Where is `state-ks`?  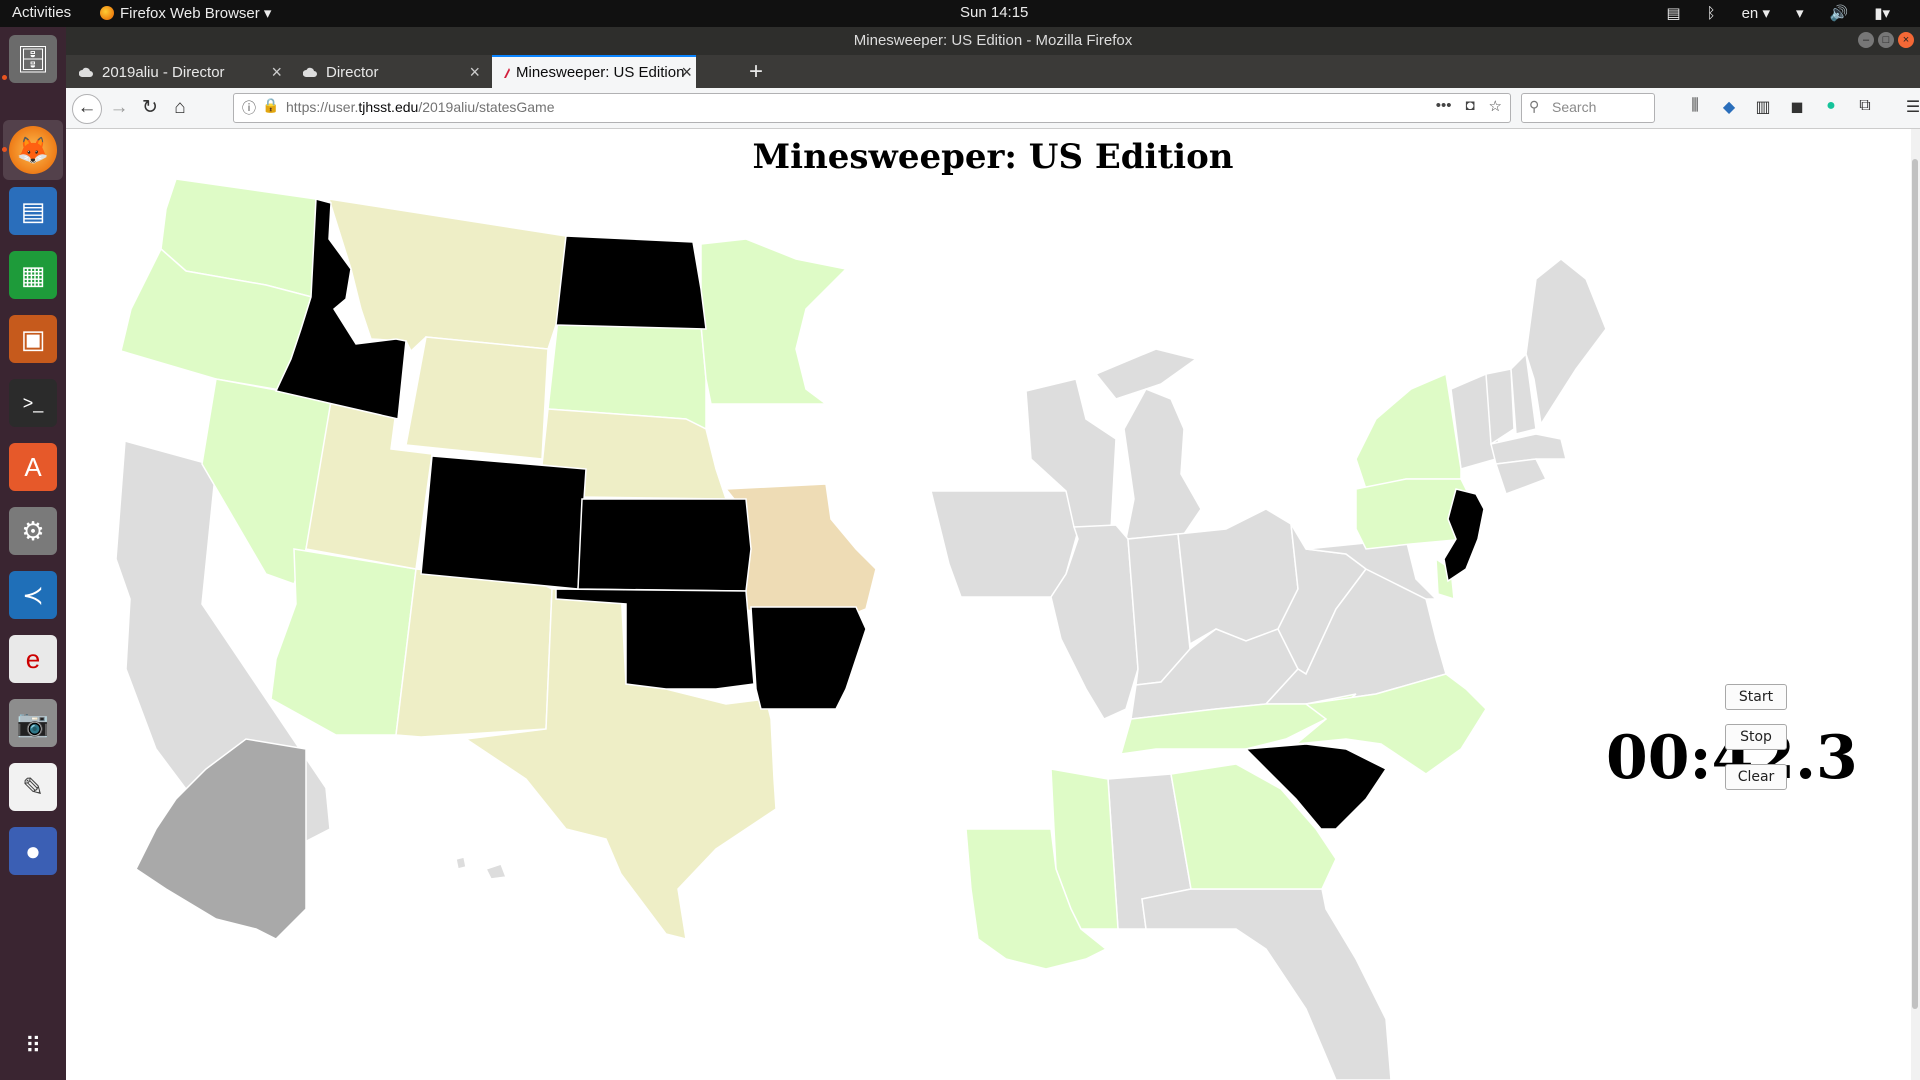 state-ks is located at coordinates (664, 545).